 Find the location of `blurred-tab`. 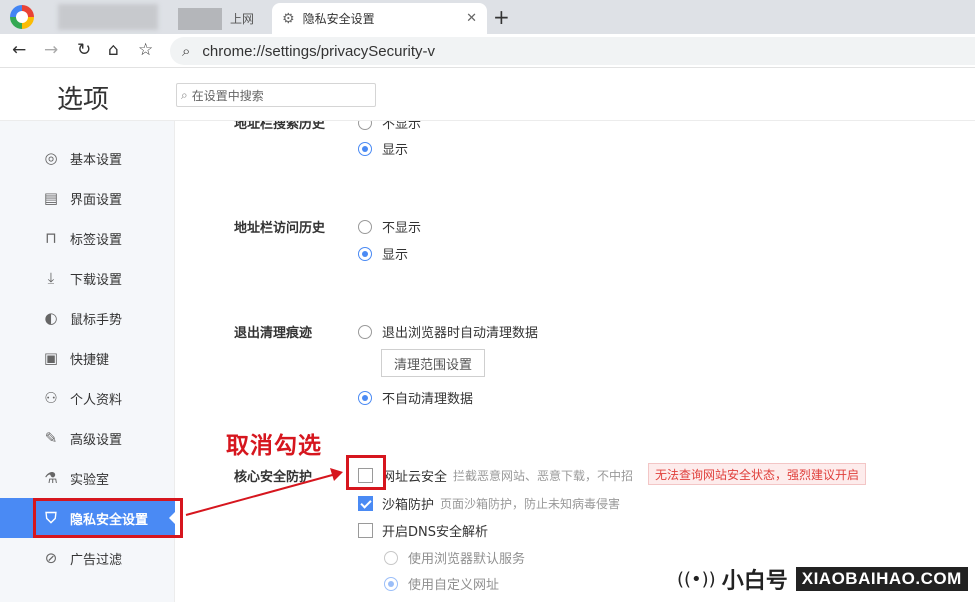

blurred-tab is located at coordinates (108, 17).